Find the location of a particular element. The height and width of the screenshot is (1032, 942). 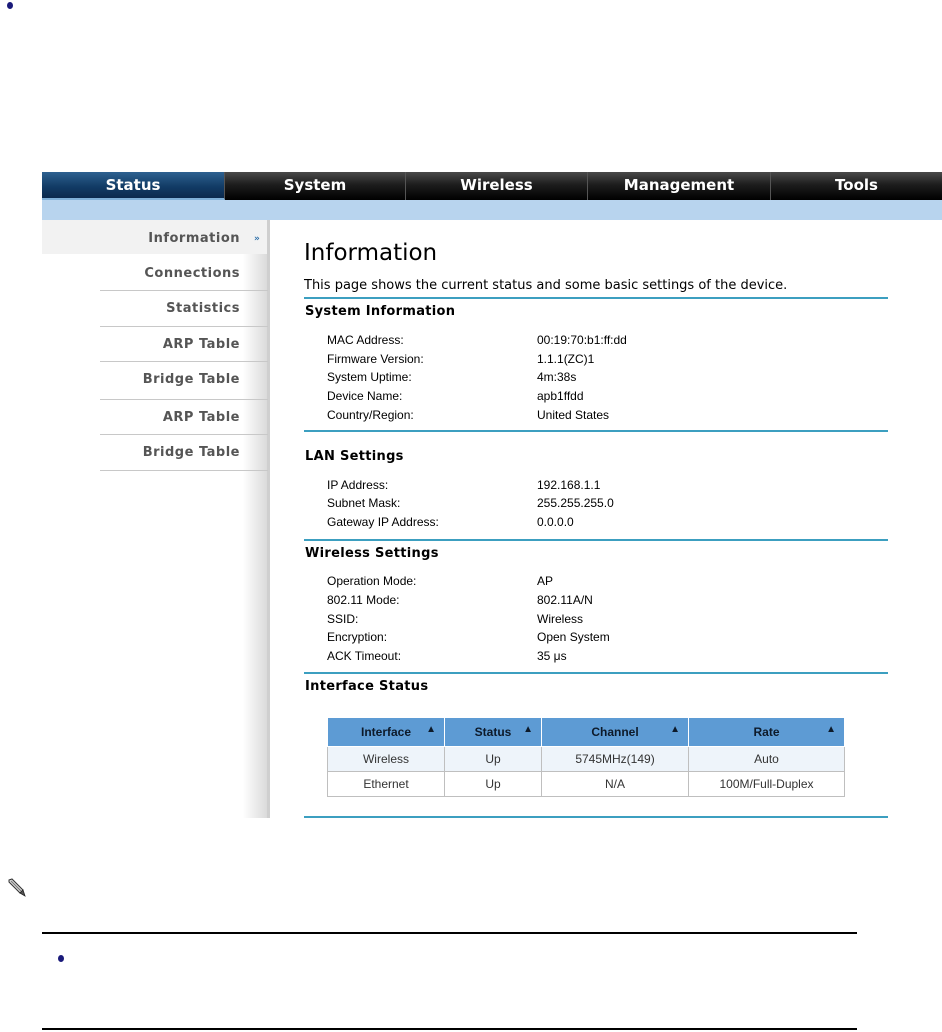

80211-mode-label: 802.11 Mode: is located at coordinates (363, 600).